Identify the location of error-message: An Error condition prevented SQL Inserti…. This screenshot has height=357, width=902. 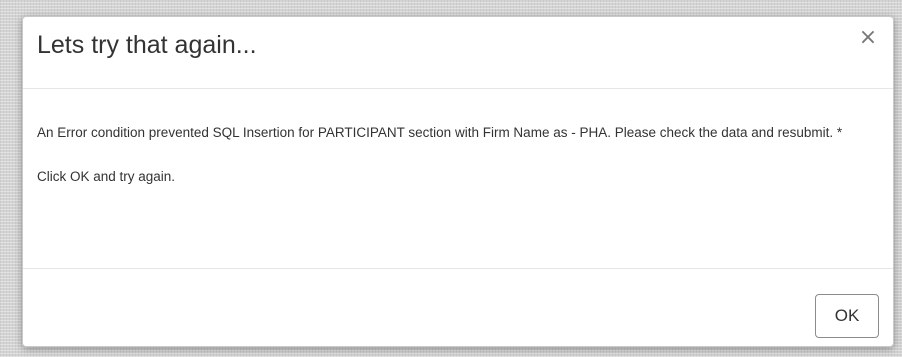
(440, 132).